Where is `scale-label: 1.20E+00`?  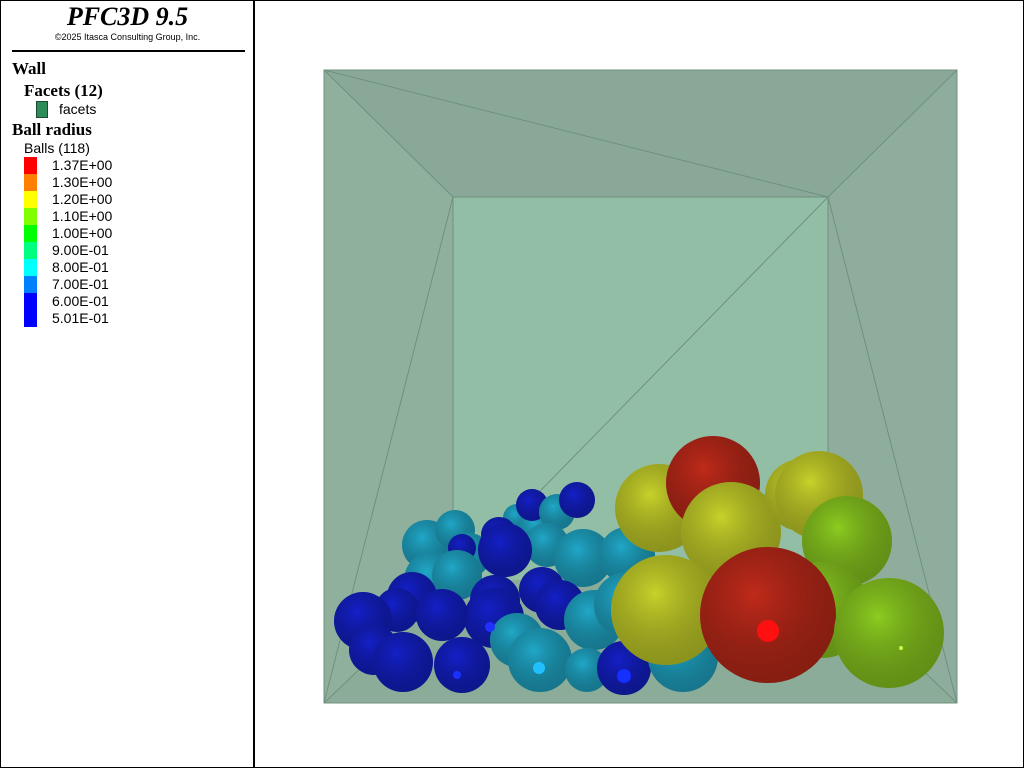 scale-label: 1.20E+00 is located at coordinates (82, 199).